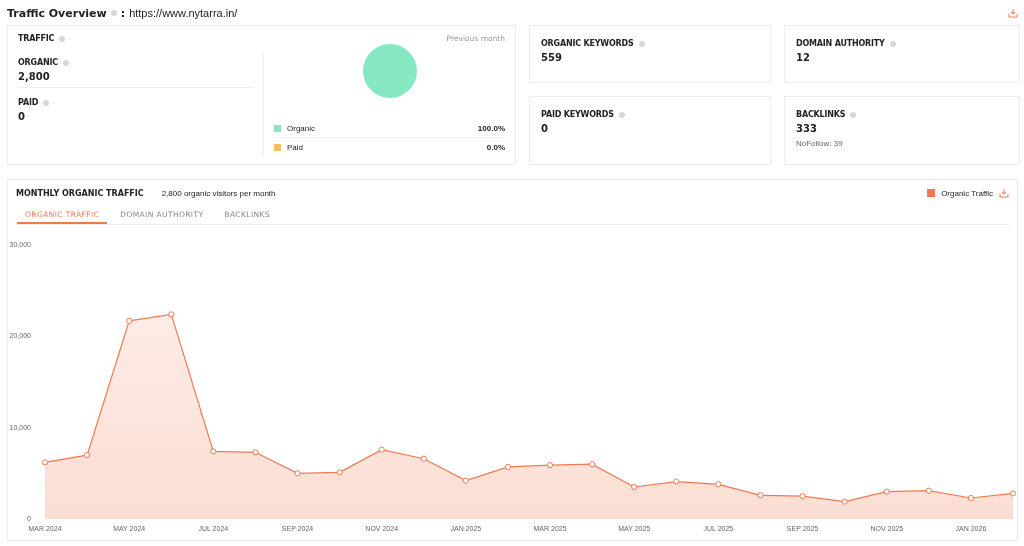  Describe the element at coordinates (218, 193) in the screenshot. I see `chart-subtitle: 2,800 organic visitors per month` at that location.